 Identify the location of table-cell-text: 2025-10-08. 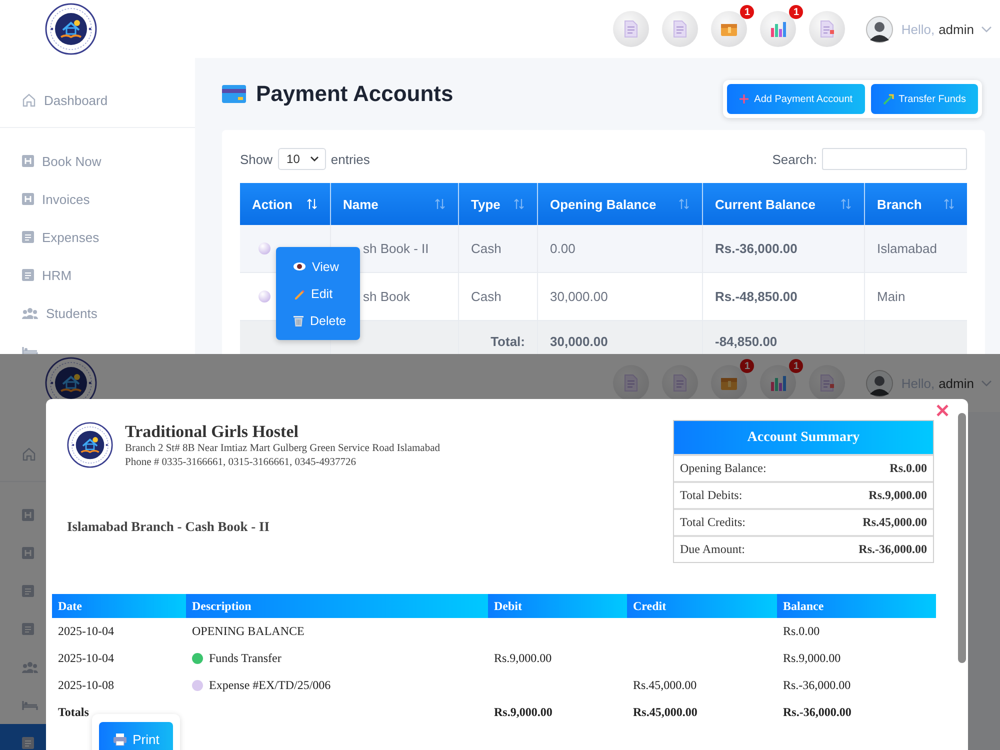
(86, 685).